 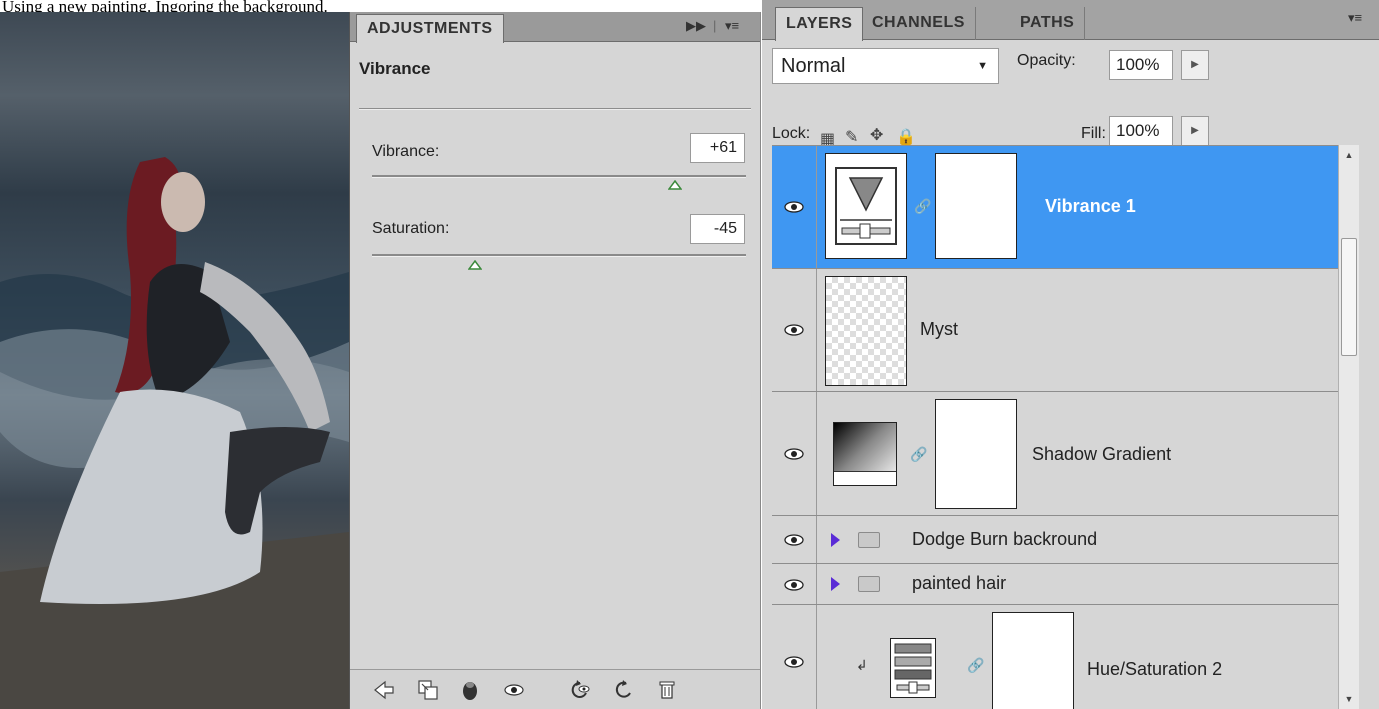 I want to click on layer-name: painted hair, so click(x=959, y=583).